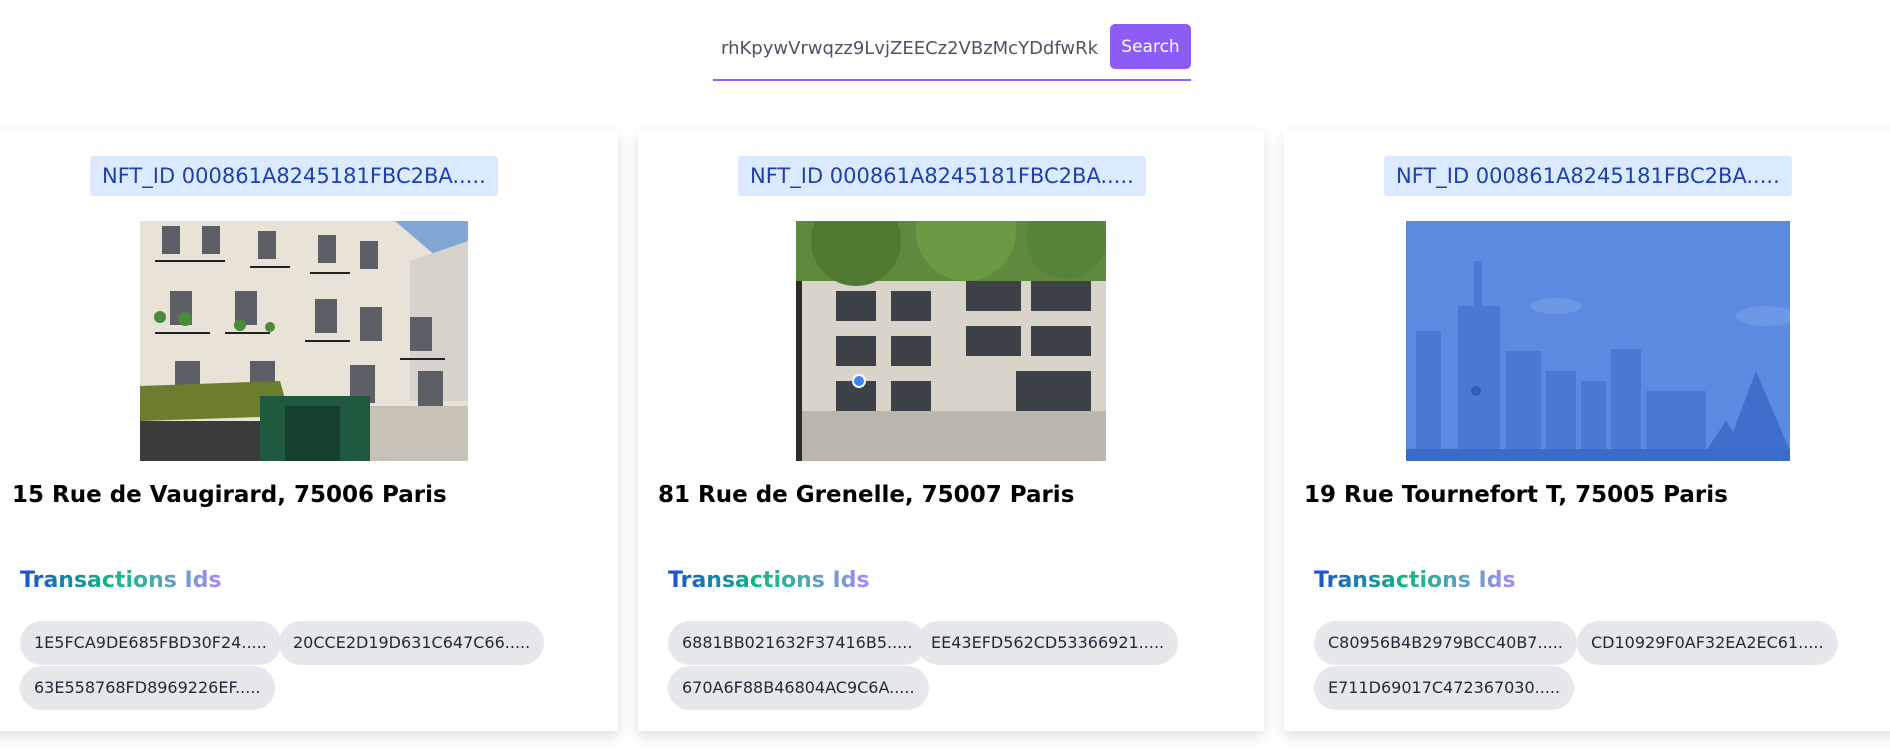 The image size is (1890, 751). Describe the element at coordinates (229, 495) in the screenshot. I see `property-address: 15 Rue de Vaugirard, 75006 Paris` at that location.